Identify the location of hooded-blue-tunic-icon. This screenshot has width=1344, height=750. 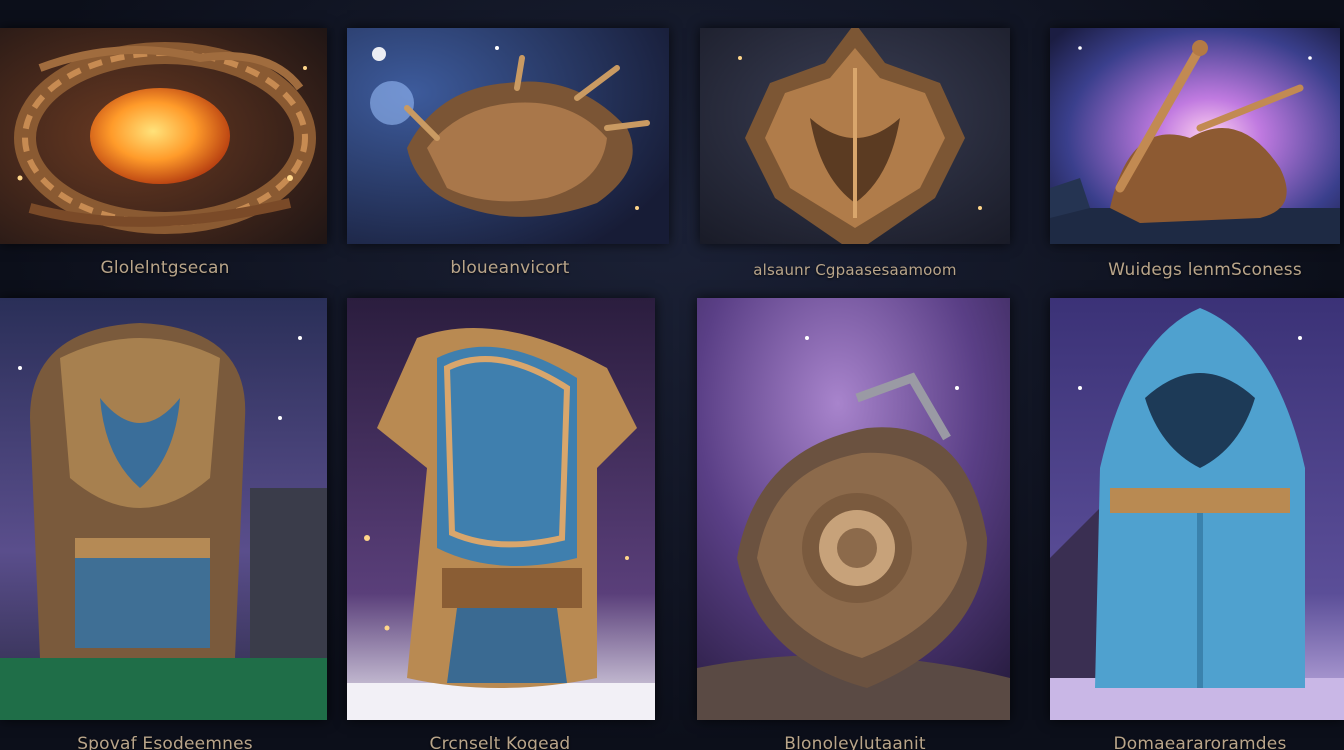
(501, 509).